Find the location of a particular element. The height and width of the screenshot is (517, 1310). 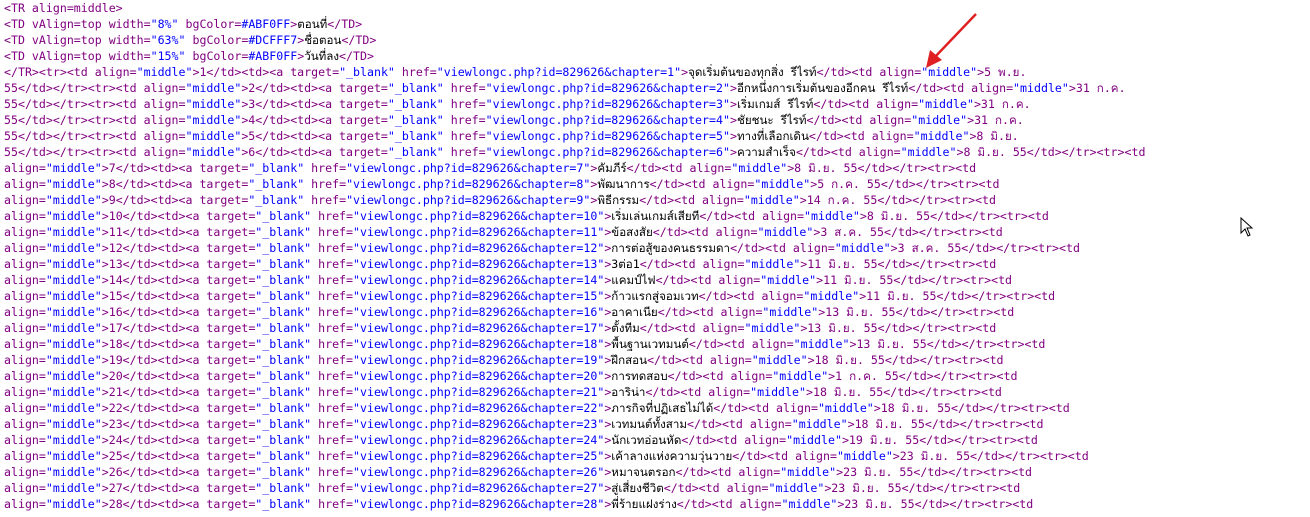

source-text-token: หมาจนตรอก is located at coordinates (643, 472).